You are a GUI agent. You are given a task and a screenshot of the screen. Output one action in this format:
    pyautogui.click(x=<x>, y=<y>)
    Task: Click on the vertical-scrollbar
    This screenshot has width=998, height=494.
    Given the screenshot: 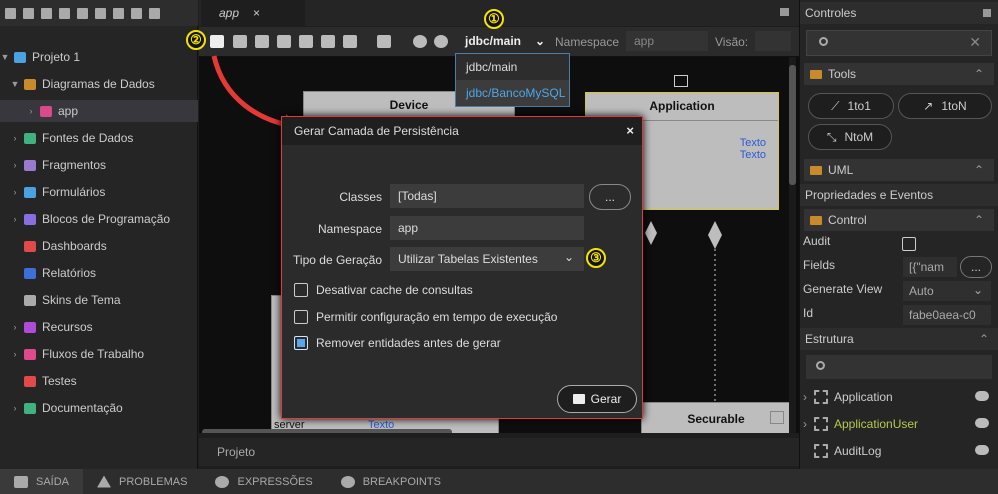 What is the action you would take?
    pyautogui.click(x=792, y=245)
    